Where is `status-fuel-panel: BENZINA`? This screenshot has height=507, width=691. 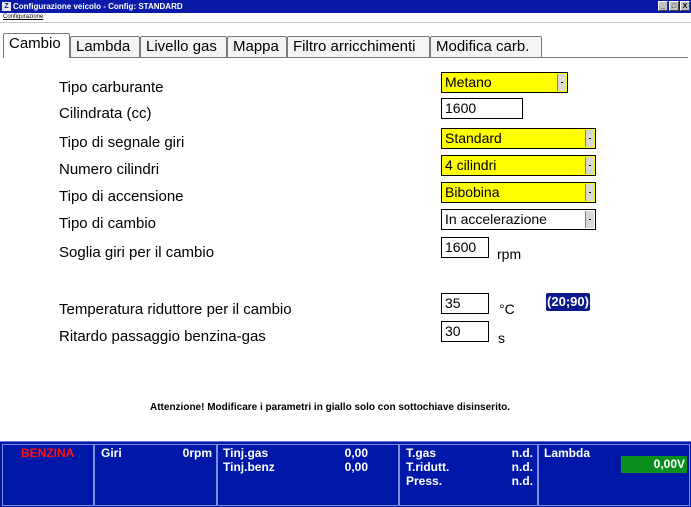
status-fuel-panel: BENZINA is located at coordinates (48, 475).